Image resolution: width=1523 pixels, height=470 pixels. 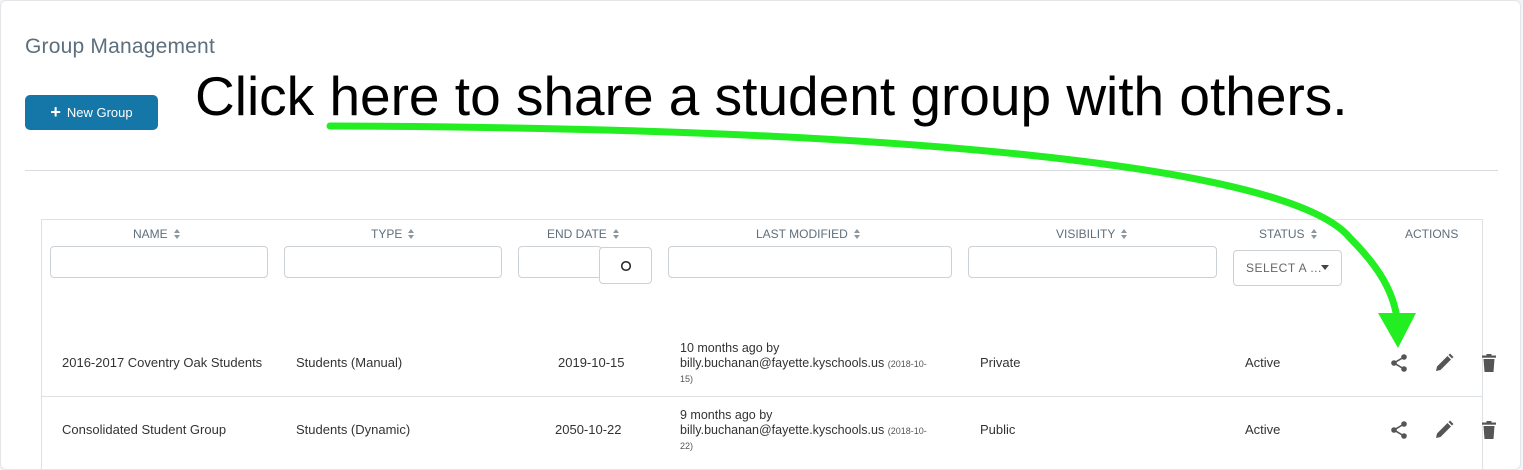 I want to click on last-modified-filter-input, so click(x=810, y=262).